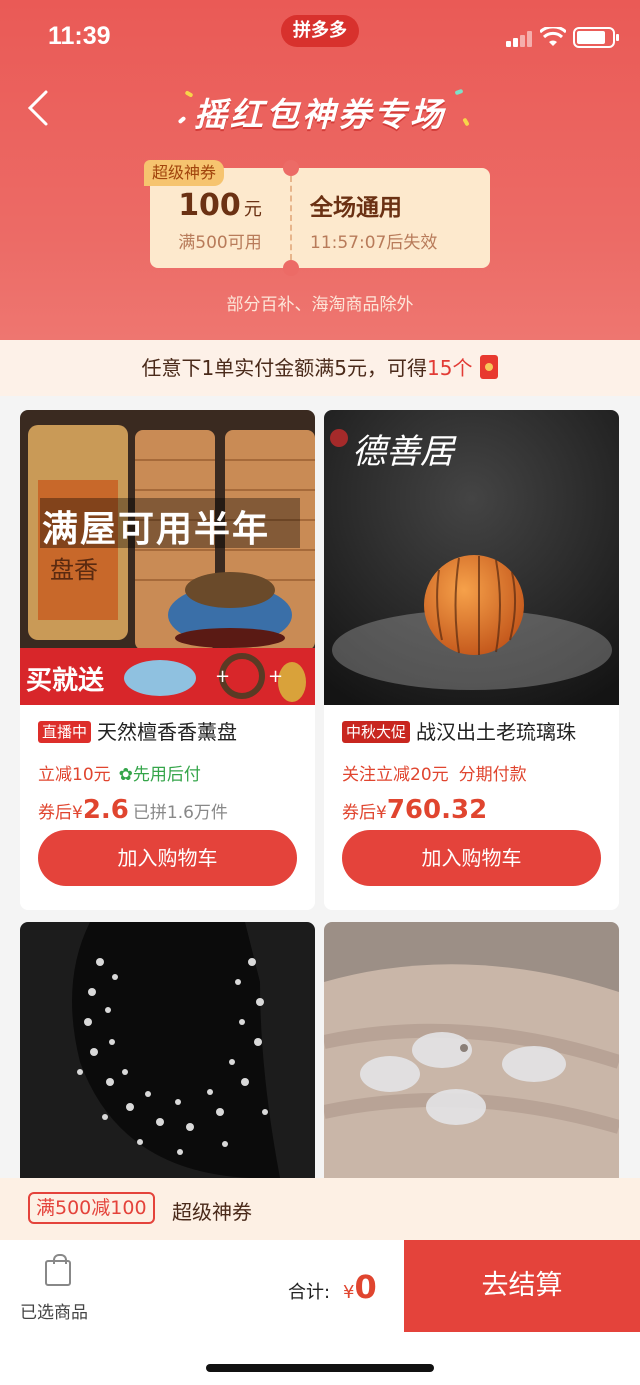  What do you see at coordinates (79, 36) in the screenshot?
I see `status-time: 11:39` at bounding box center [79, 36].